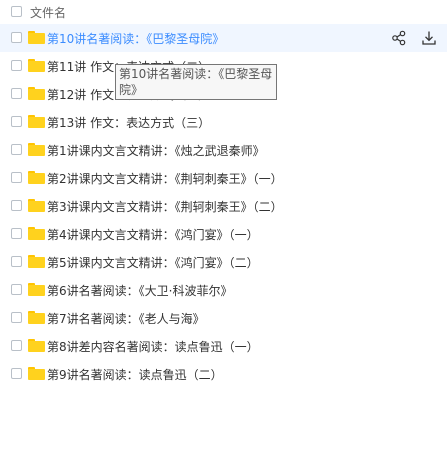 The height and width of the screenshot is (451, 447). What do you see at coordinates (165, 206) in the screenshot?
I see `file-name: 第3讲课内文言文精讲：《荆轲刺秦王》（二）` at bounding box center [165, 206].